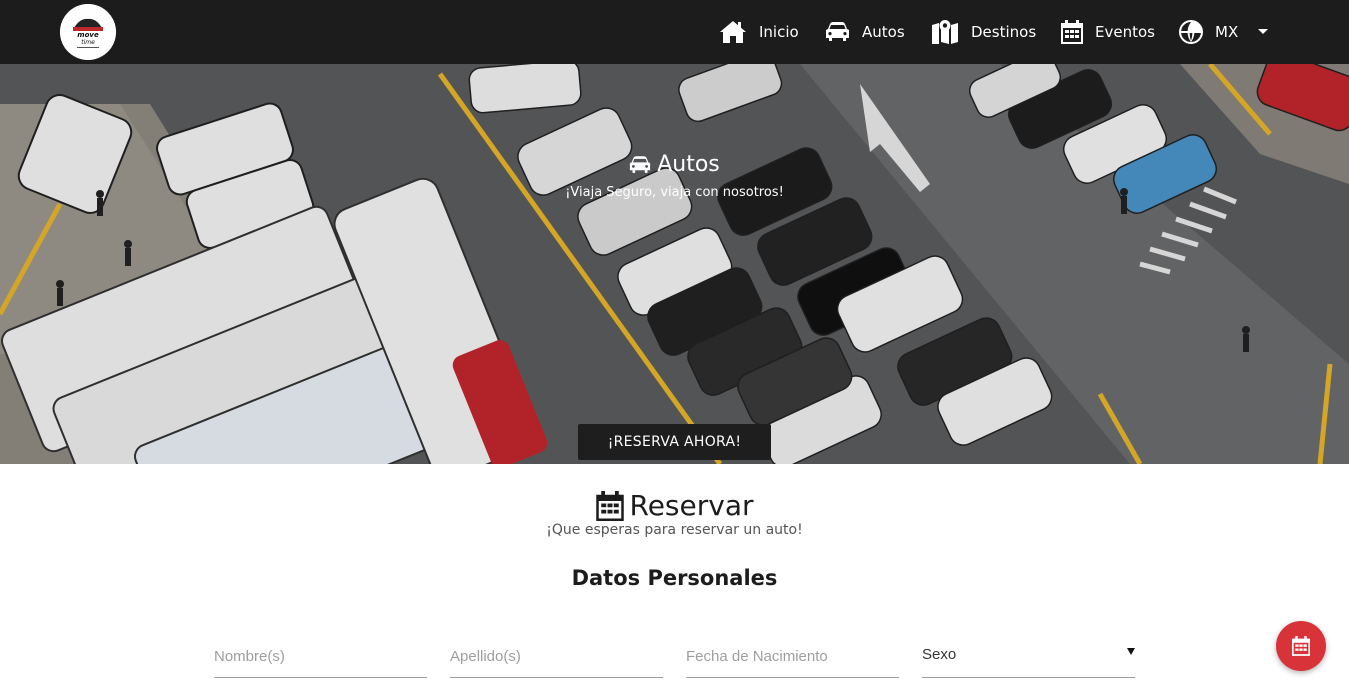 This screenshot has height=693, width=1349. I want to click on floating-calendar-button, so click(1301, 646).